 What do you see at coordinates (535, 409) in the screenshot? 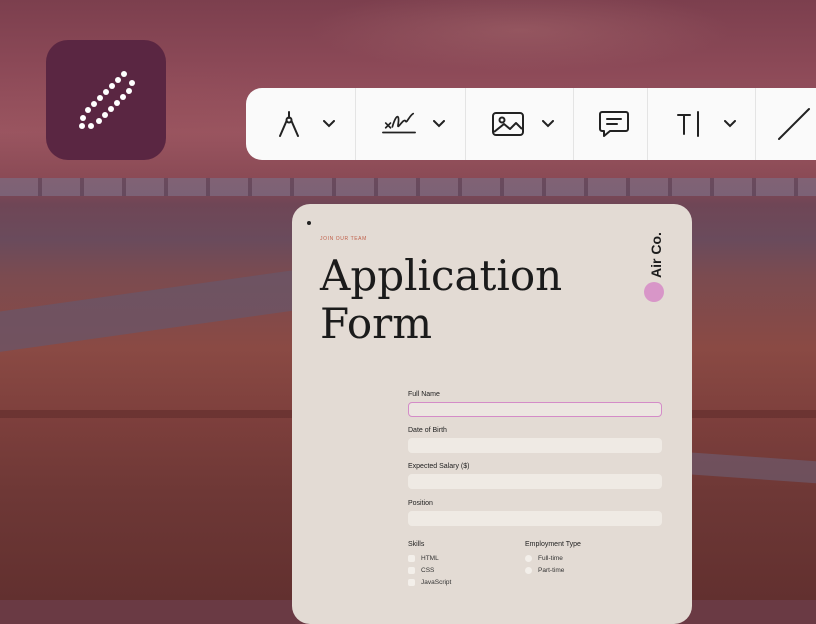
I see `full-name-field` at bounding box center [535, 409].